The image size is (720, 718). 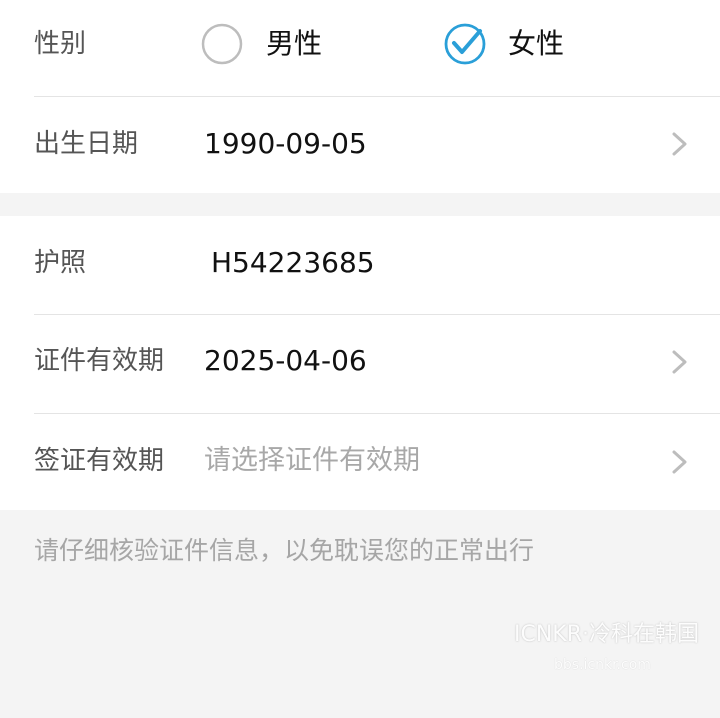 I want to click on watermark-url: bbs.icnkr.com, so click(x=602, y=665).